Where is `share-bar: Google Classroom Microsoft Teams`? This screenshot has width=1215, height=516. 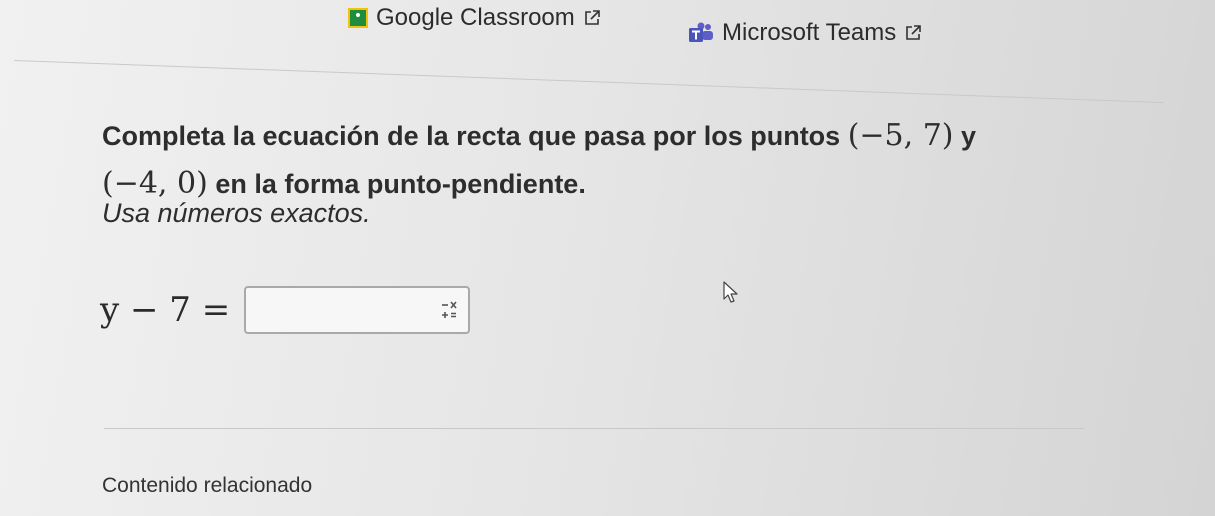
share-bar: Google Classroom Microsoft Teams is located at coordinates (607, 30).